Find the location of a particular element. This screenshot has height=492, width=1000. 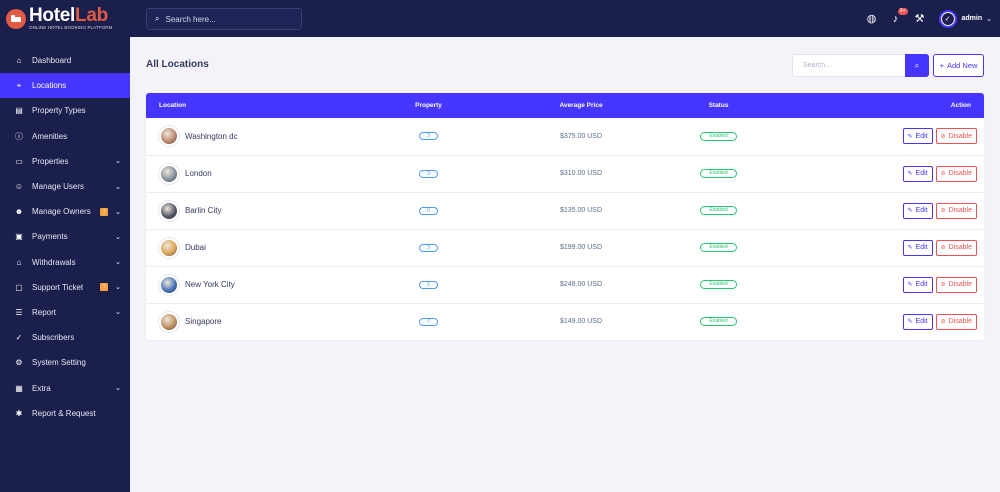

ticket-icon: ▢ is located at coordinates (19, 287).